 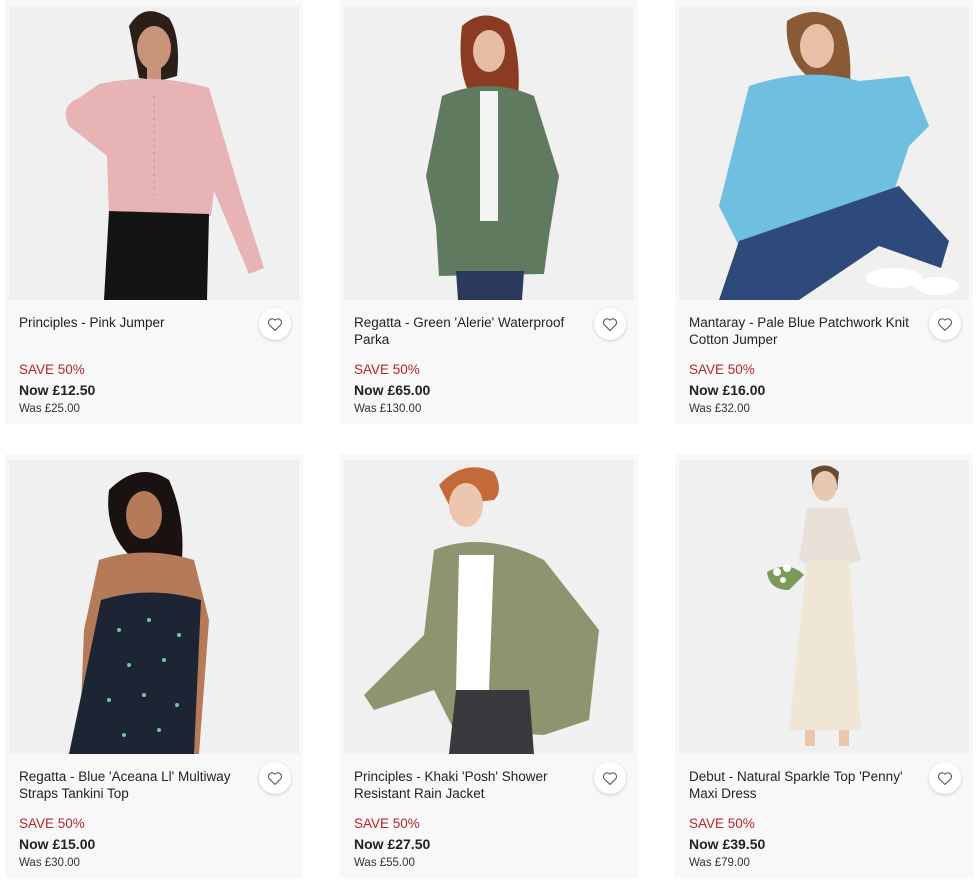 I want to click on current-price: Now £65.00, so click(x=392, y=390).